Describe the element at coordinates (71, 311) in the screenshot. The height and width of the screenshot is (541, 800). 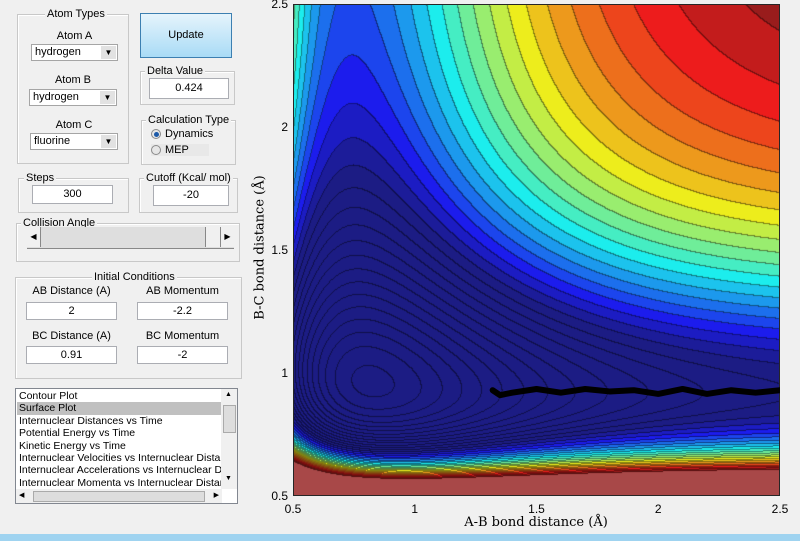
I see `ab-distance-input: 2` at that location.